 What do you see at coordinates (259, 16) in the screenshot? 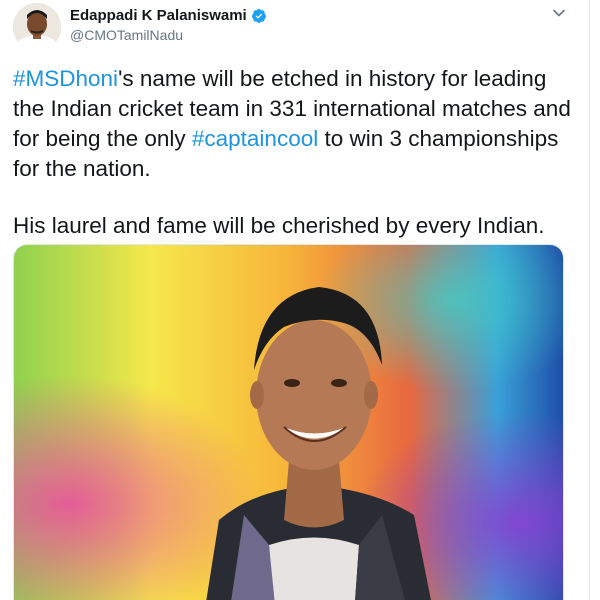
I see `verified-badge-icon` at bounding box center [259, 16].